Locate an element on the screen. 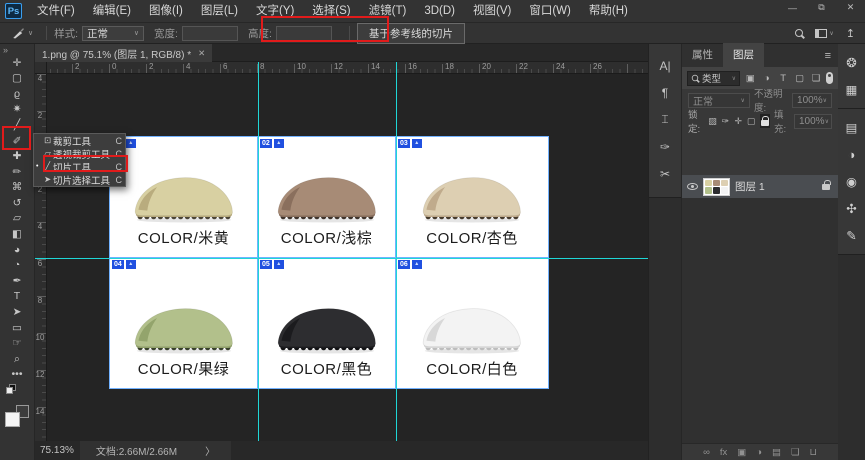 This screenshot has height=460, width=865. color-panel-icon: ❂ is located at coordinates (851, 62).